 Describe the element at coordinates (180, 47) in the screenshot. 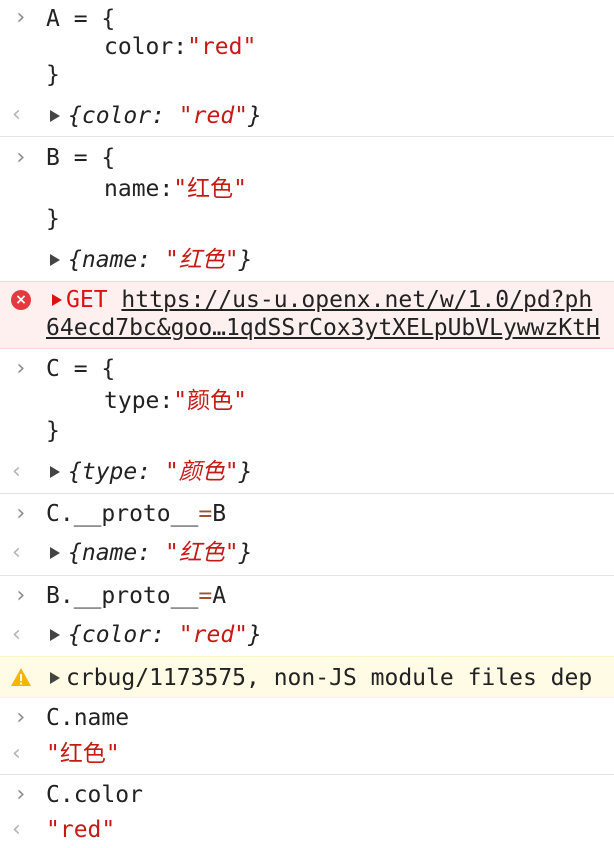

I see `code-line: color:"red"` at that location.